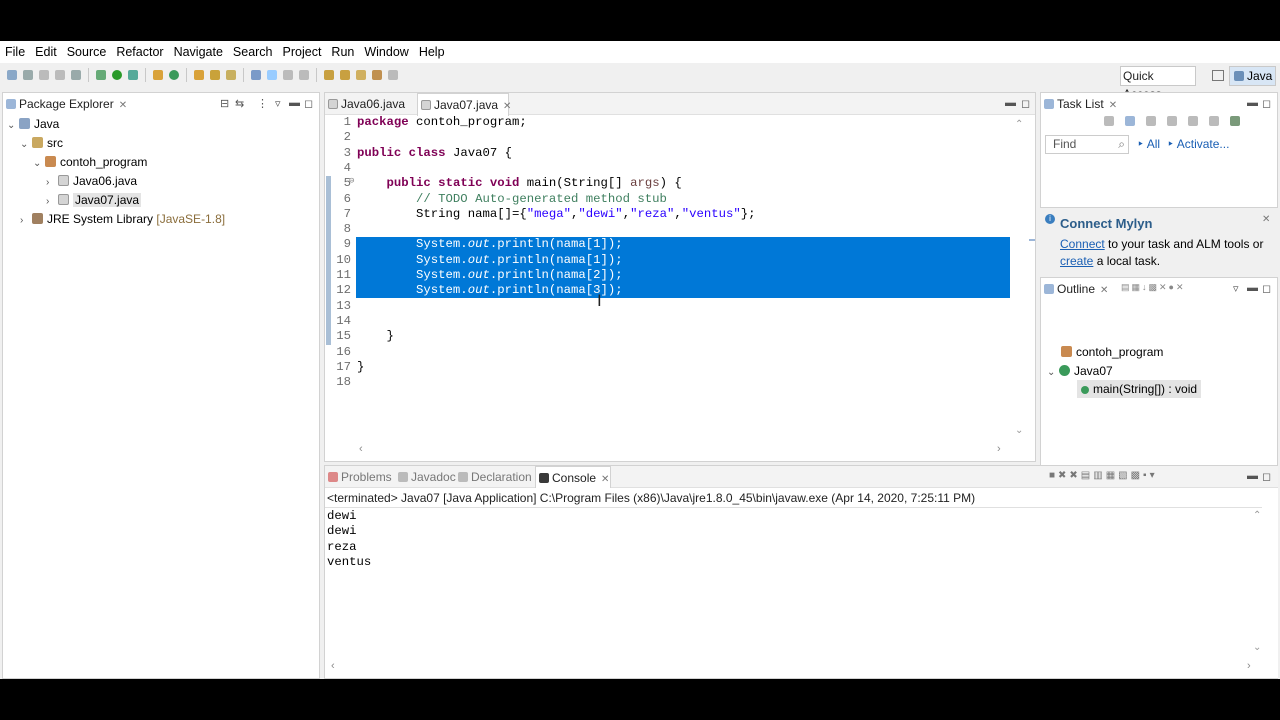 This screenshot has height=720, width=1280. Describe the element at coordinates (28, 75) in the screenshot. I see `open-icon` at that location.